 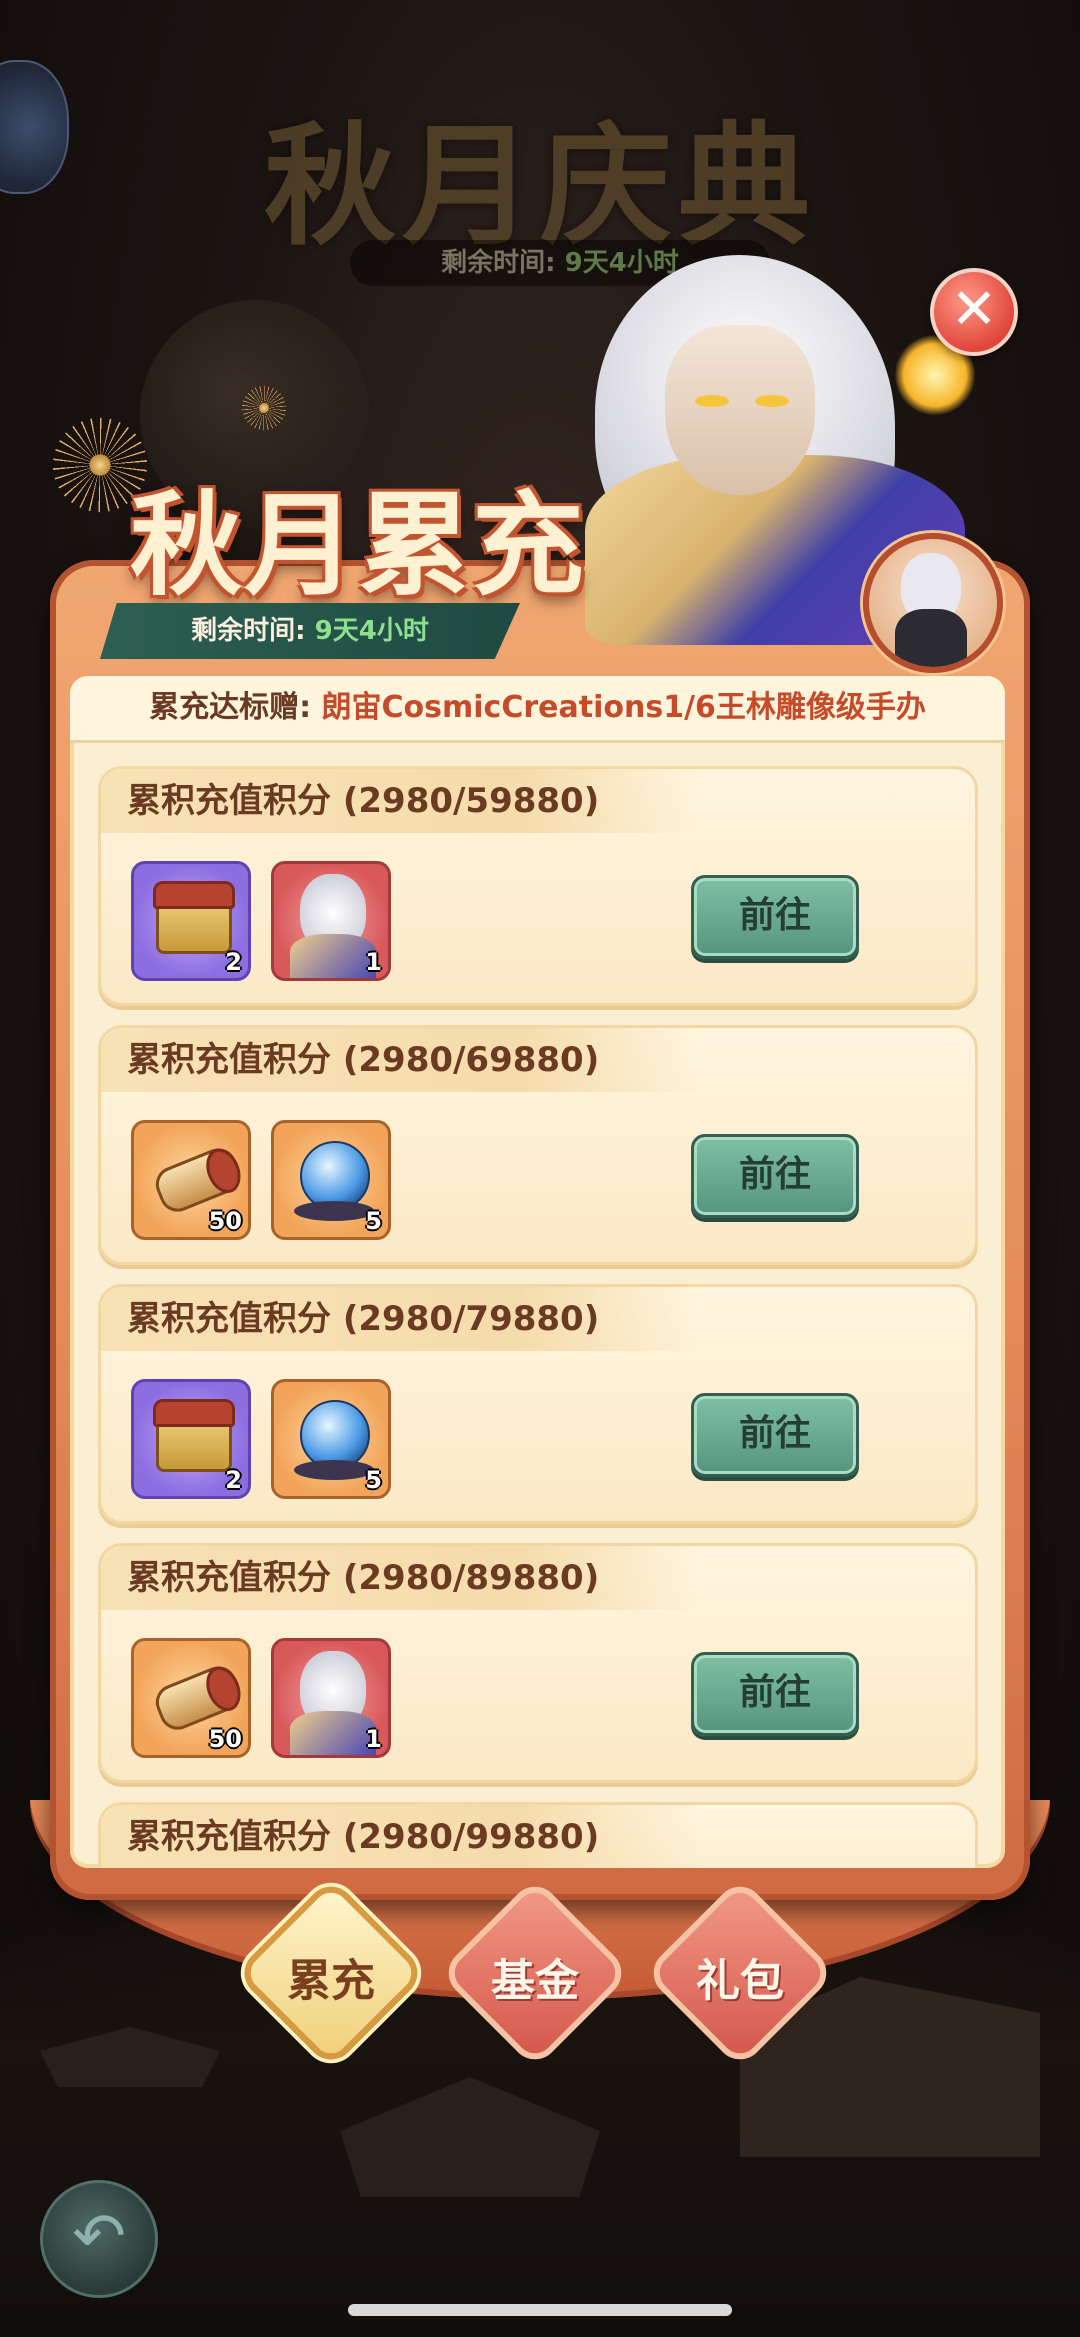 What do you see at coordinates (471, 1578) in the screenshot?
I see `tier-progress: (2980/89880)` at bounding box center [471, 1578].